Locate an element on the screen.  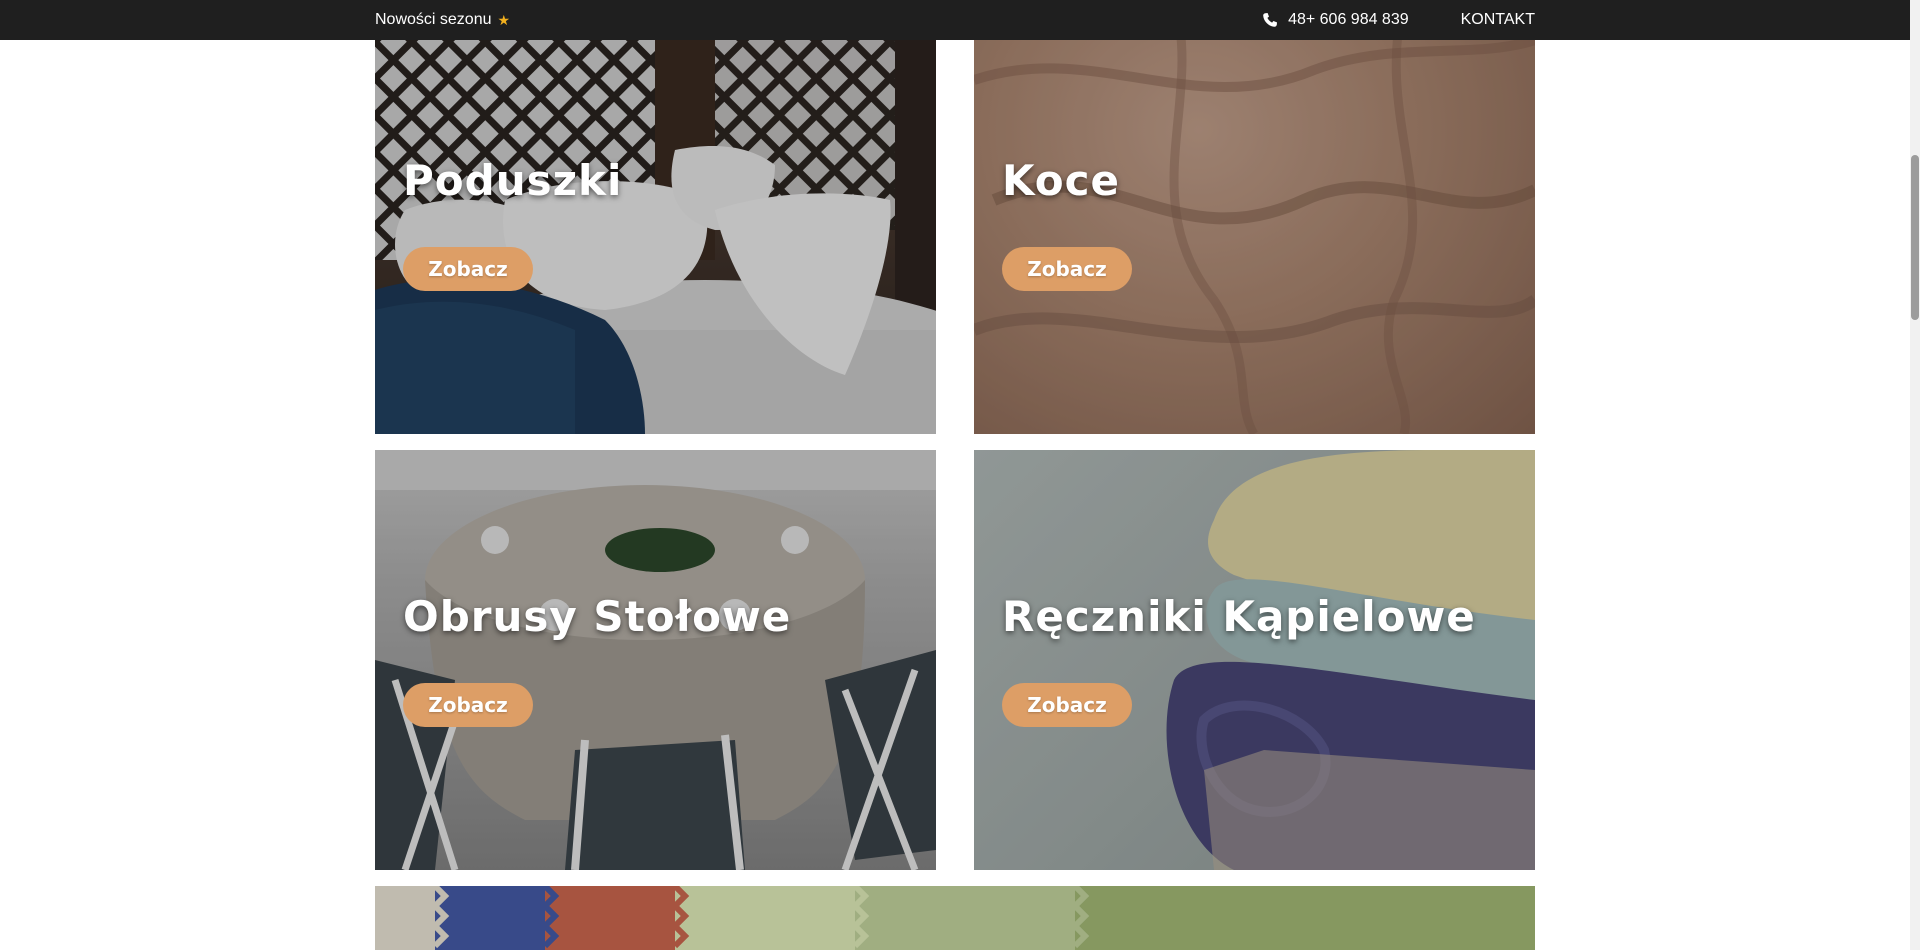
top-bar-content: Nowości sezonu ★ 48+ 606 984 839 KONTAKT is located at coordinates (955, 20).